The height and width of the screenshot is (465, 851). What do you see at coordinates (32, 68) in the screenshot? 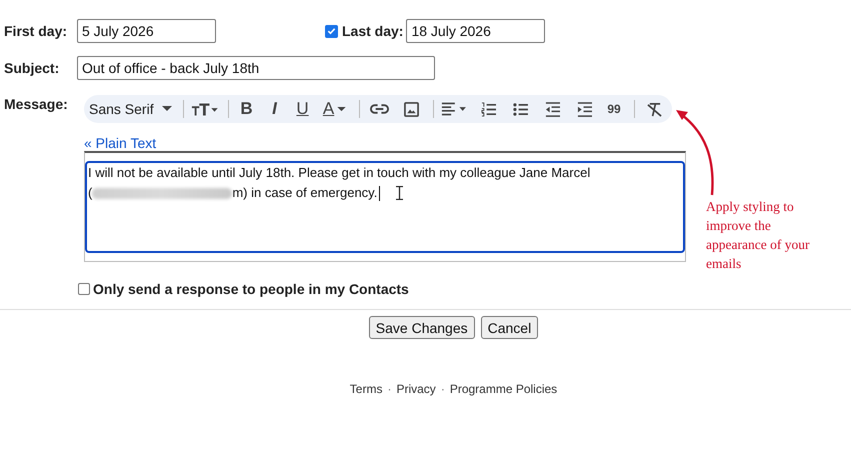
I see `subject-label: Subject:` at bounding box center [32, 68].